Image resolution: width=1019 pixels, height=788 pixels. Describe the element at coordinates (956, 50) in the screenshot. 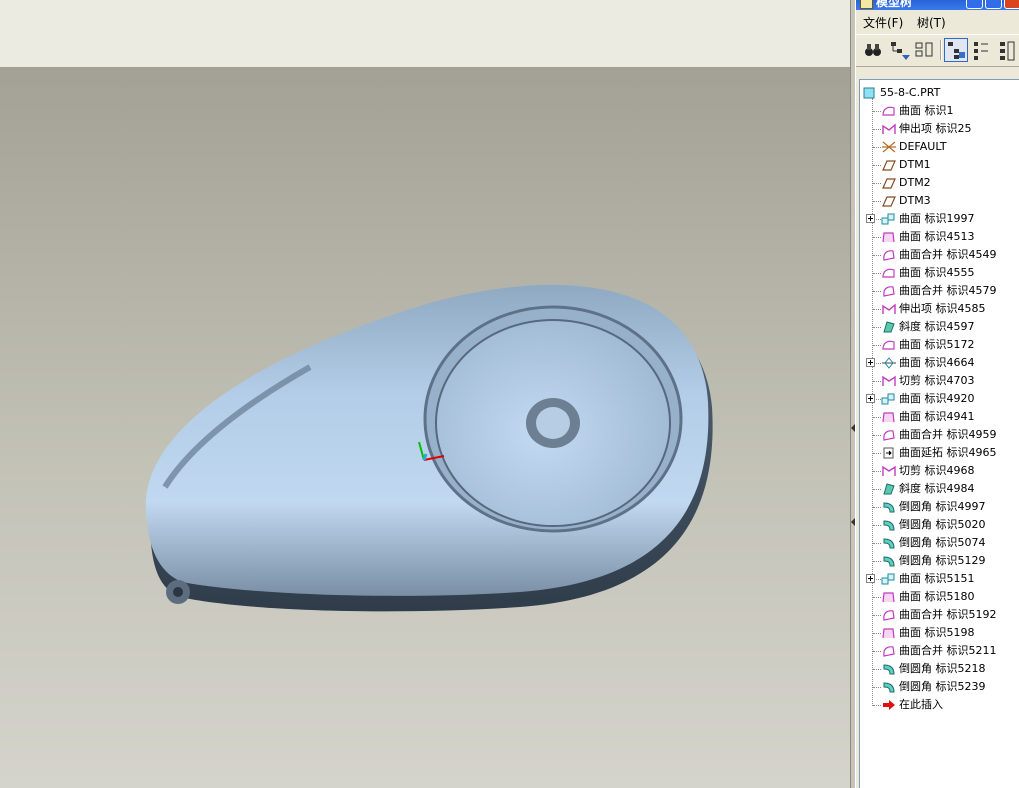

I see `show-tree-icon` at that location.